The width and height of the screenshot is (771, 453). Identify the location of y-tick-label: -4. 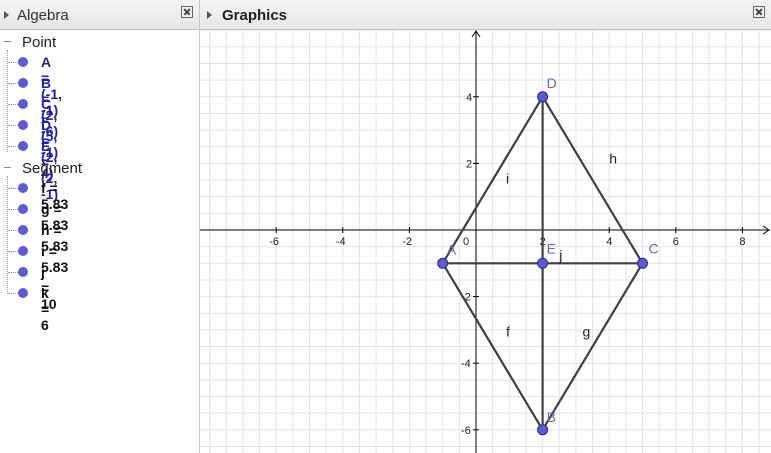
(466, 364).